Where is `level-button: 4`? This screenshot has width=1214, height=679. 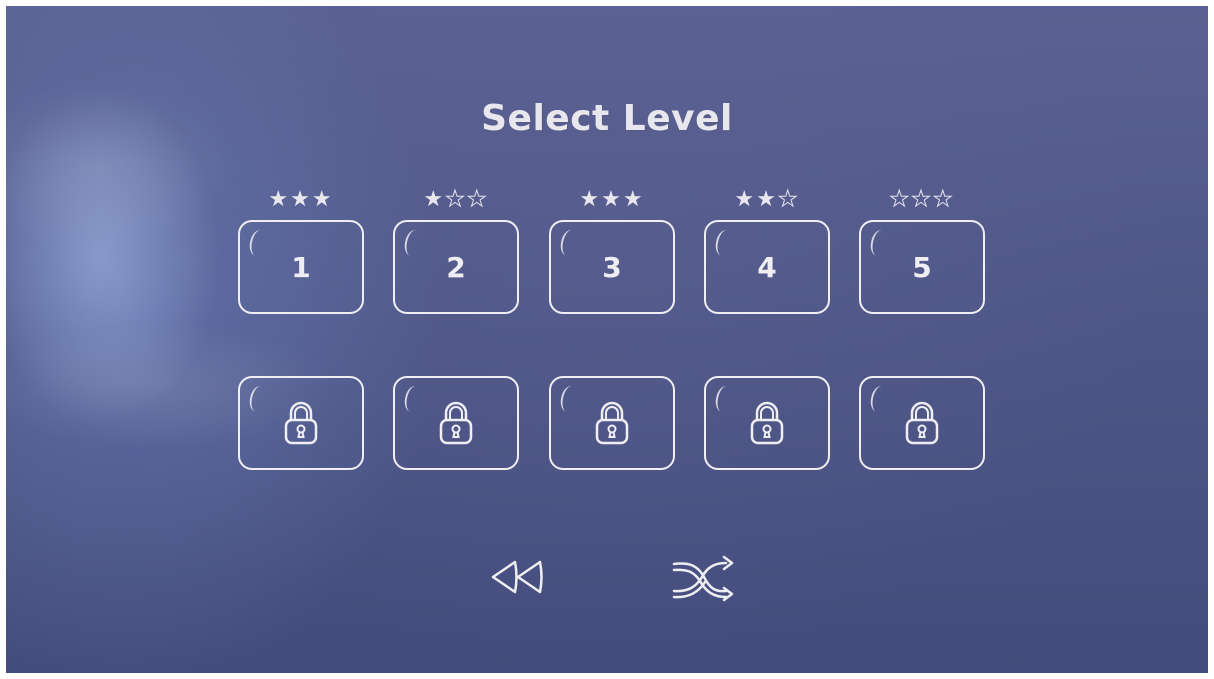
level-button: 4 is located at coordinates (767, 267).